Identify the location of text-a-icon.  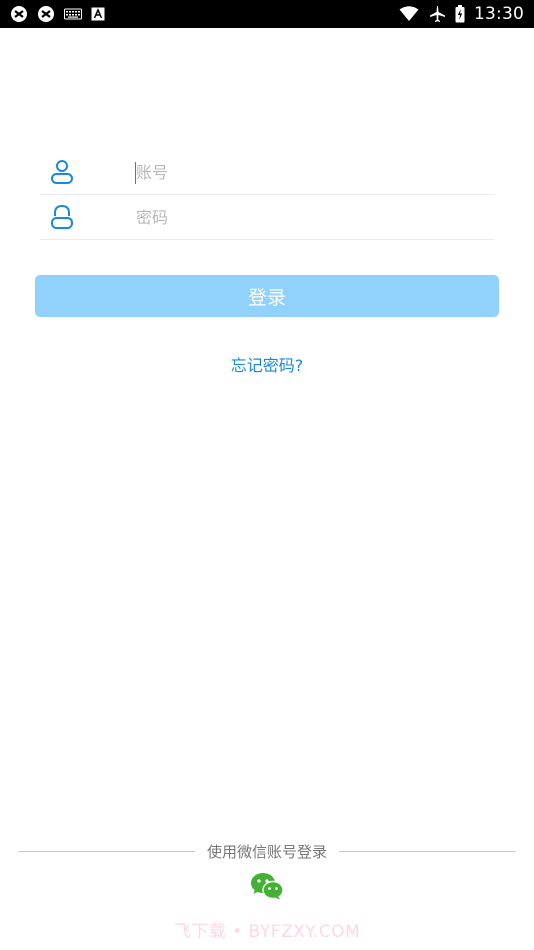
(98, 14).